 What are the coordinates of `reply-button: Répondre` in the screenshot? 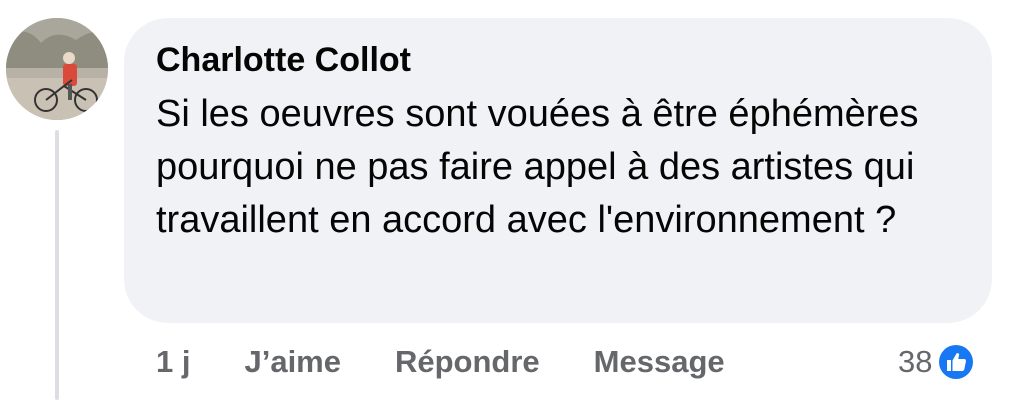 It's located at (467, 362).